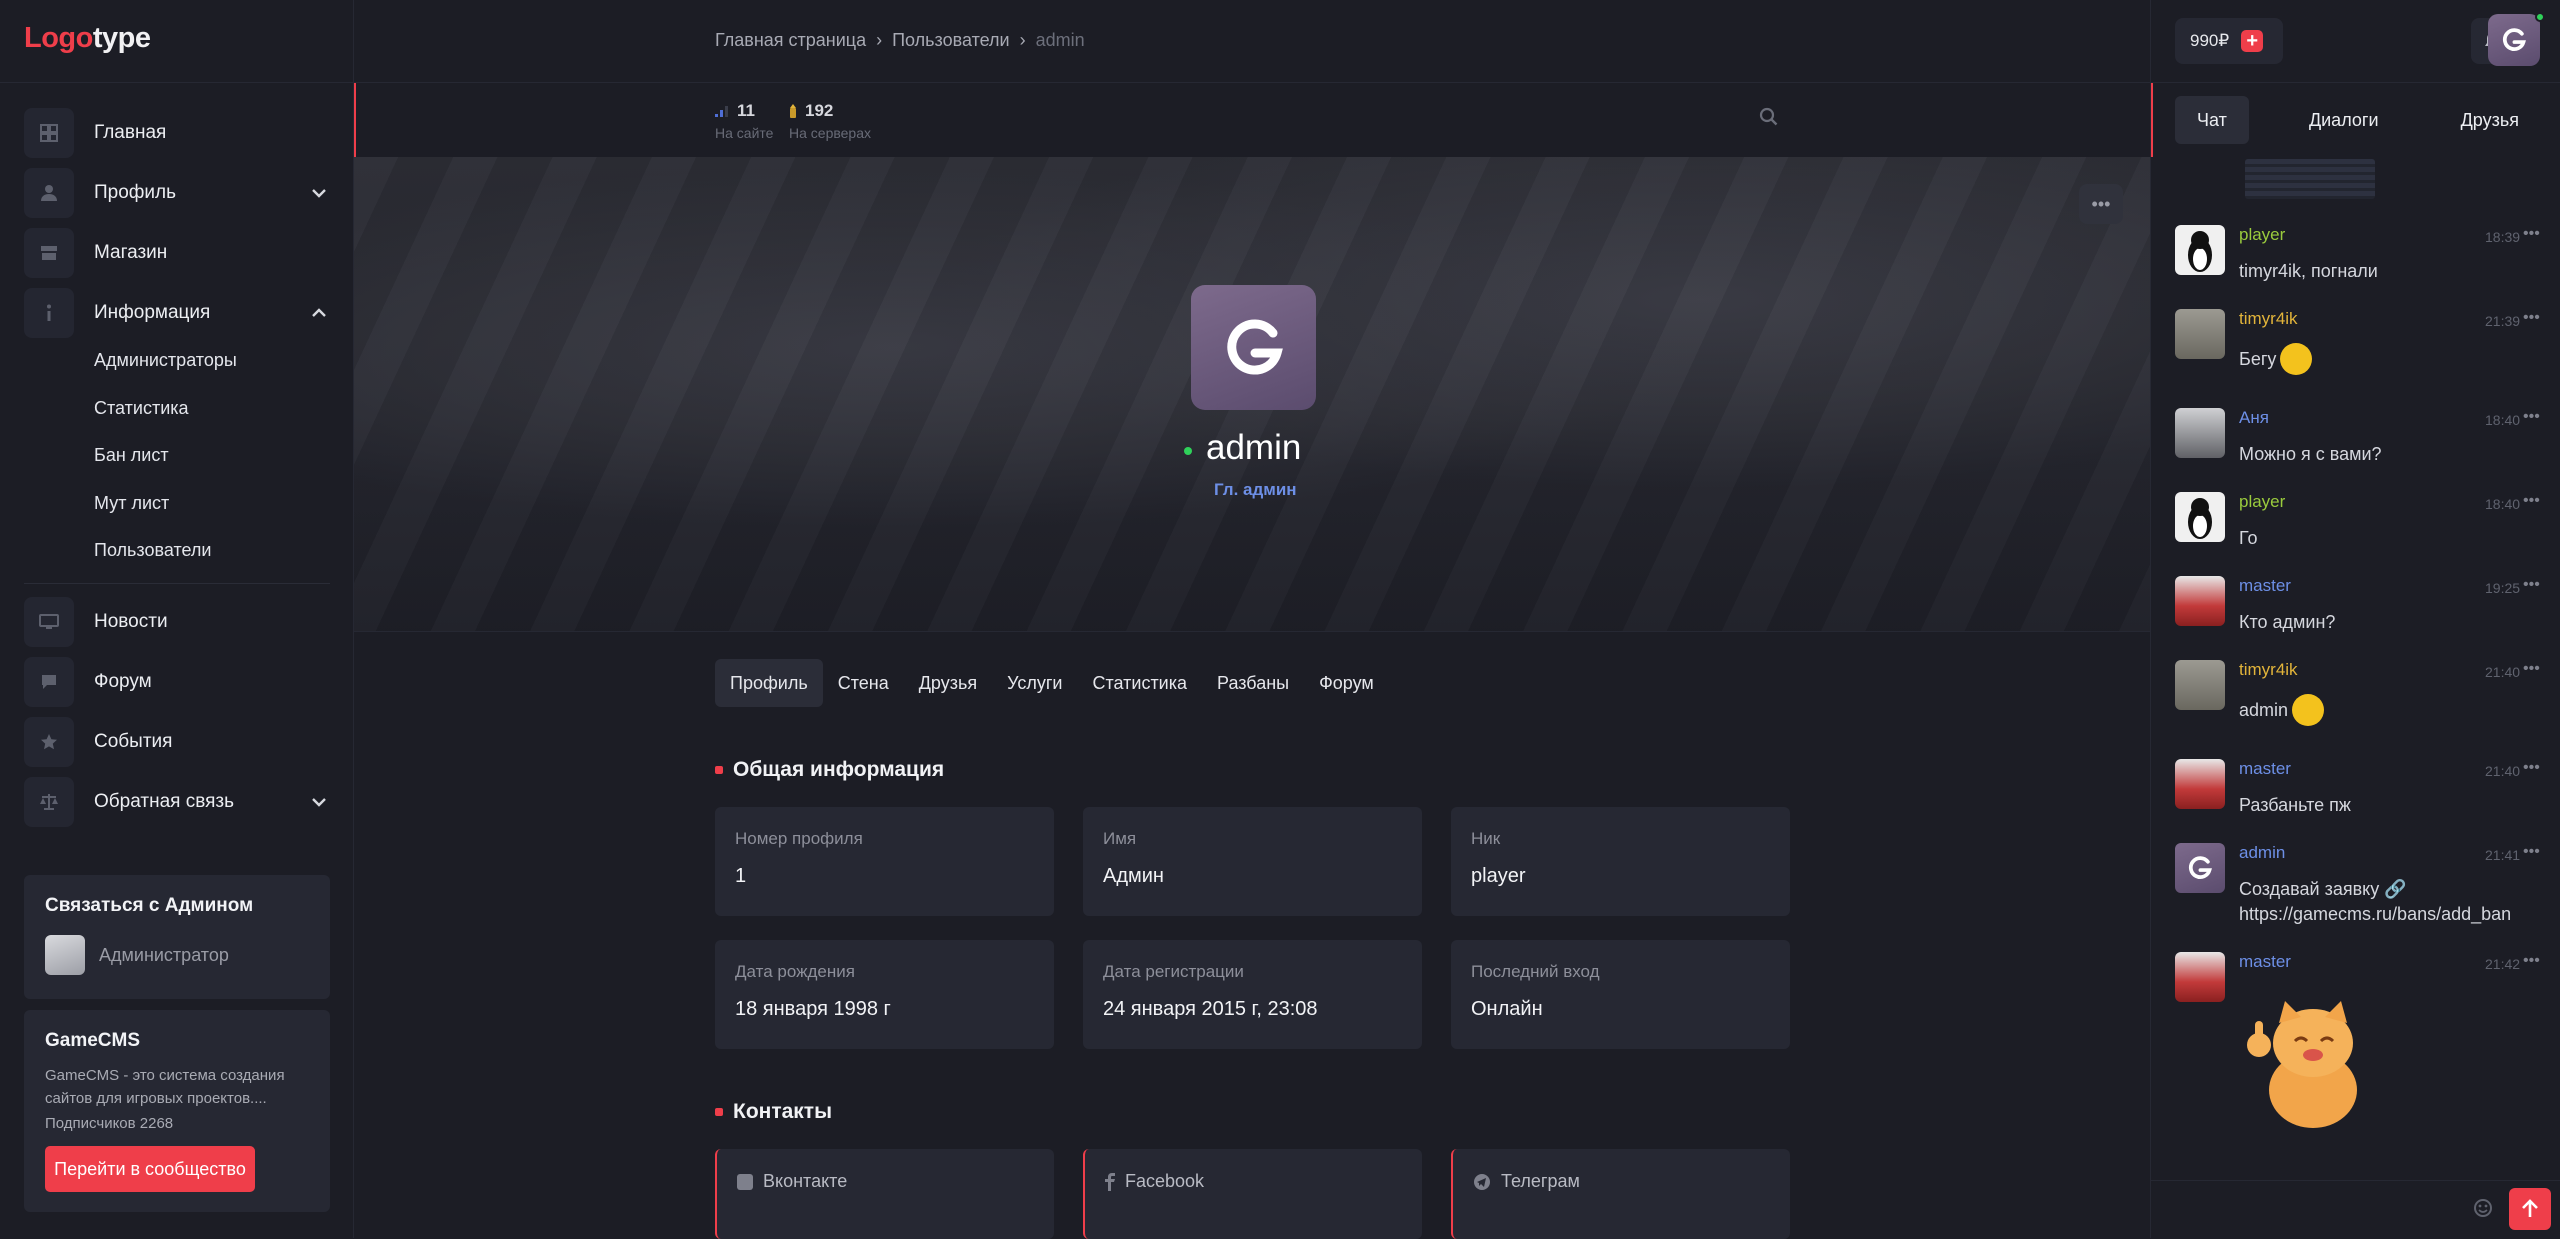  Describe the element at coordinates (769, 683) in the screenshot. I see `tab-profile: Профиль` at that location.